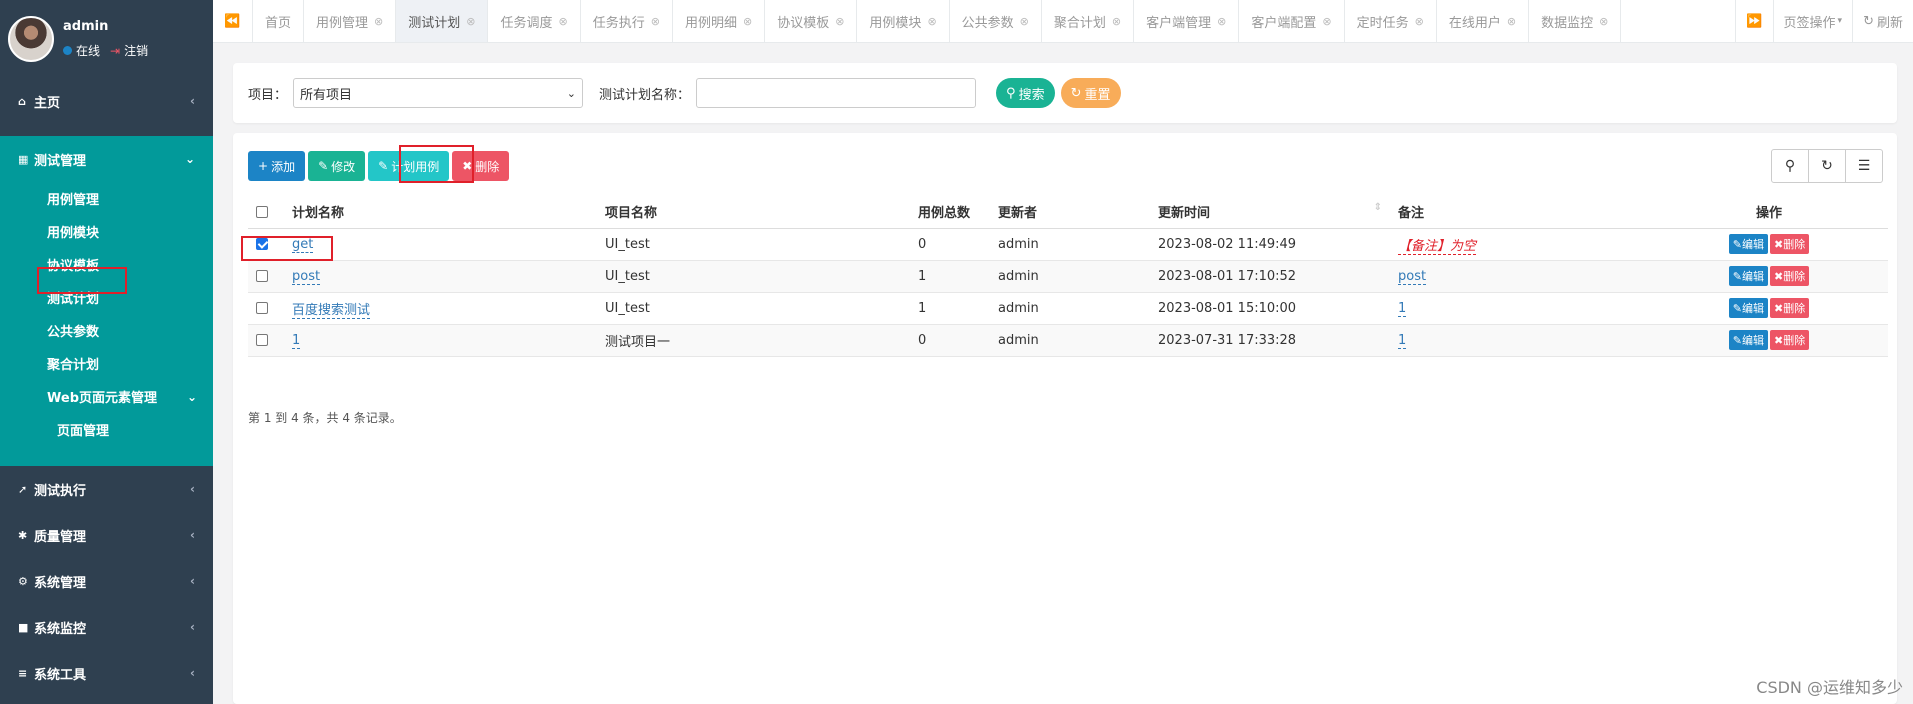  What do you see at coordinates (136, 50) in the screenshot?
I see `logout-link: 注销` at bounding box center [136, 50].